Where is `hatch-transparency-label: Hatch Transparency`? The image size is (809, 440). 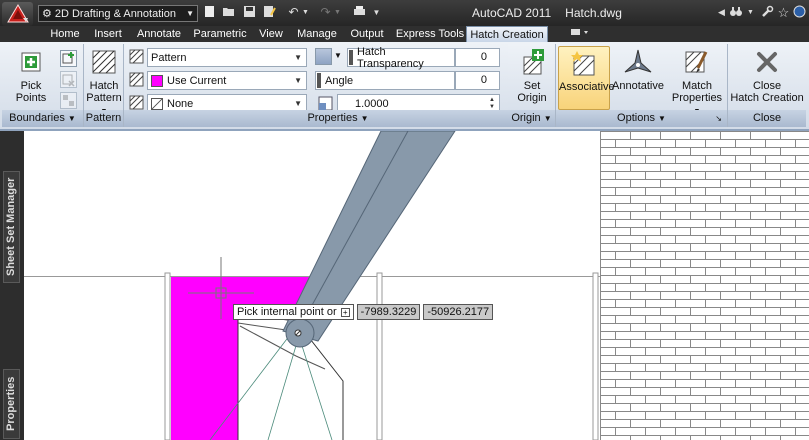 hatch-transparency-label: Hatch Transparency is located at coordinates (390, 57).